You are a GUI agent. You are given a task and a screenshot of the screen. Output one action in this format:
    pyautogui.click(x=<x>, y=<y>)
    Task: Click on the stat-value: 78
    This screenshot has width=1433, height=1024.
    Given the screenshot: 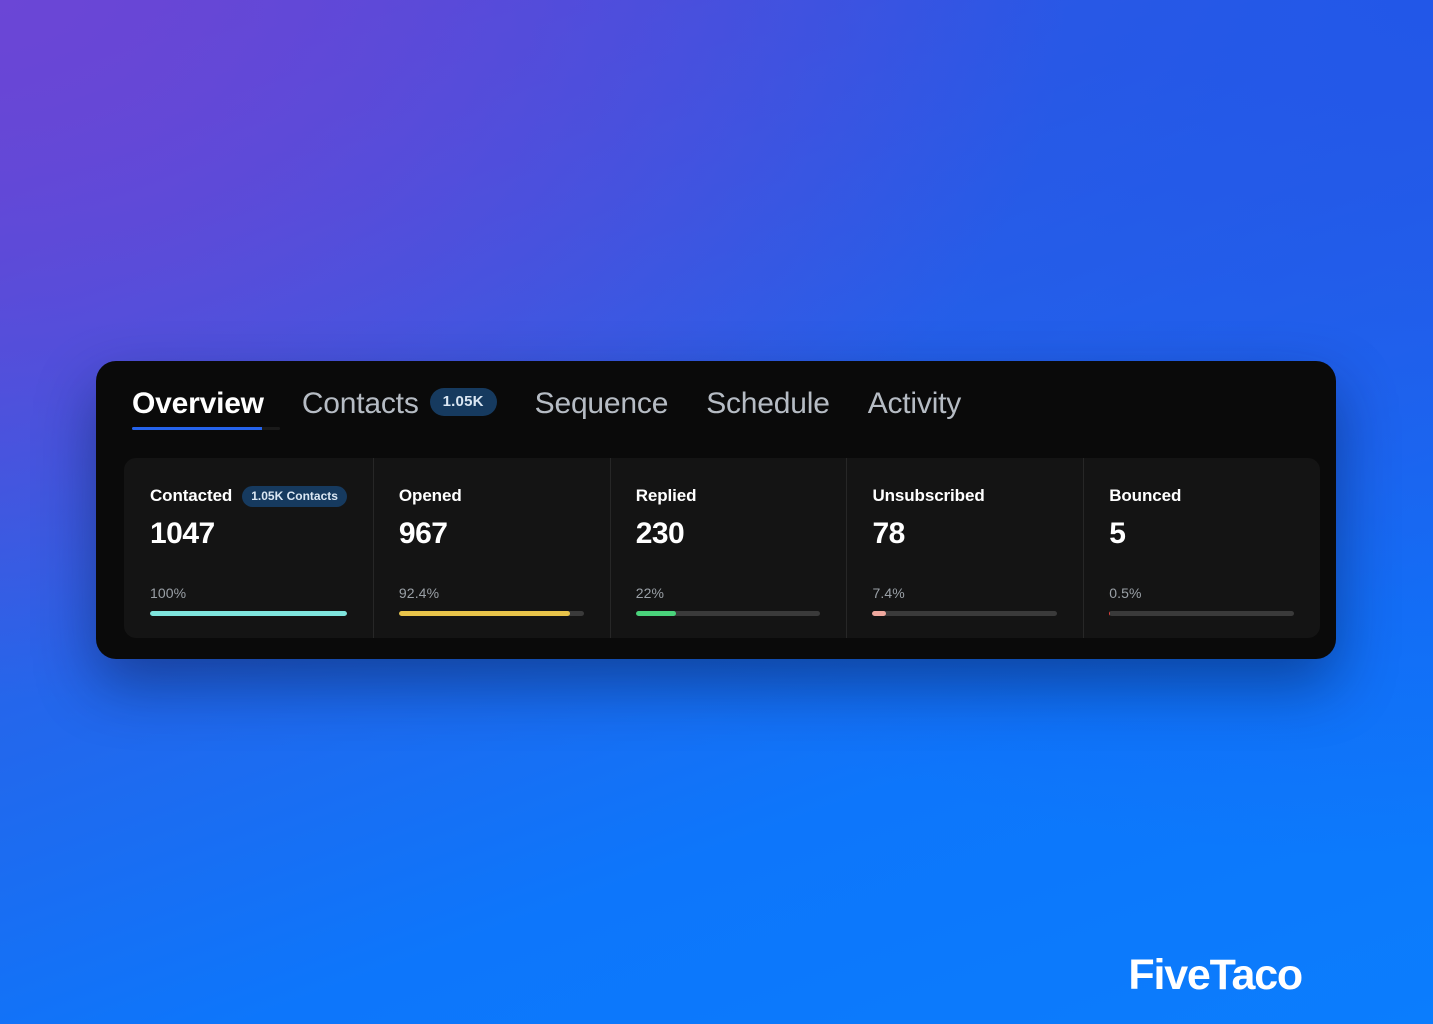 What is the action you would take?
    pyautogui.click(x=888, y=533)
    